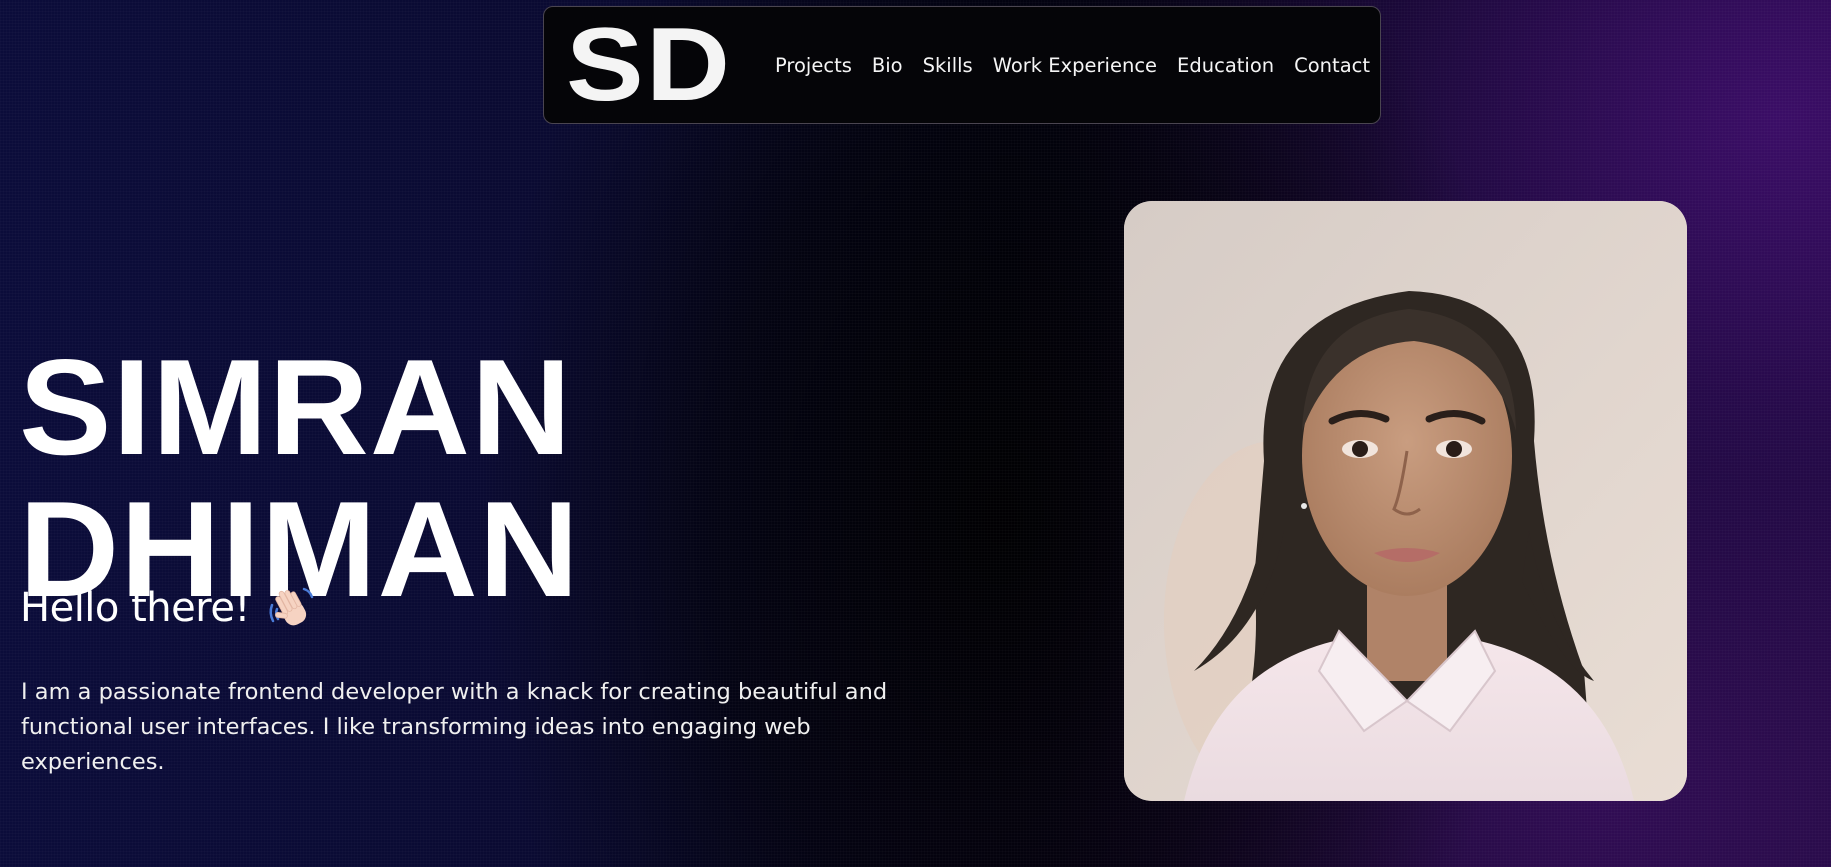  What do you see at coordinates (1332, 65) in the screenshot?
I see `nav-link-contact: Contact` at bounding box center [1332, 65].